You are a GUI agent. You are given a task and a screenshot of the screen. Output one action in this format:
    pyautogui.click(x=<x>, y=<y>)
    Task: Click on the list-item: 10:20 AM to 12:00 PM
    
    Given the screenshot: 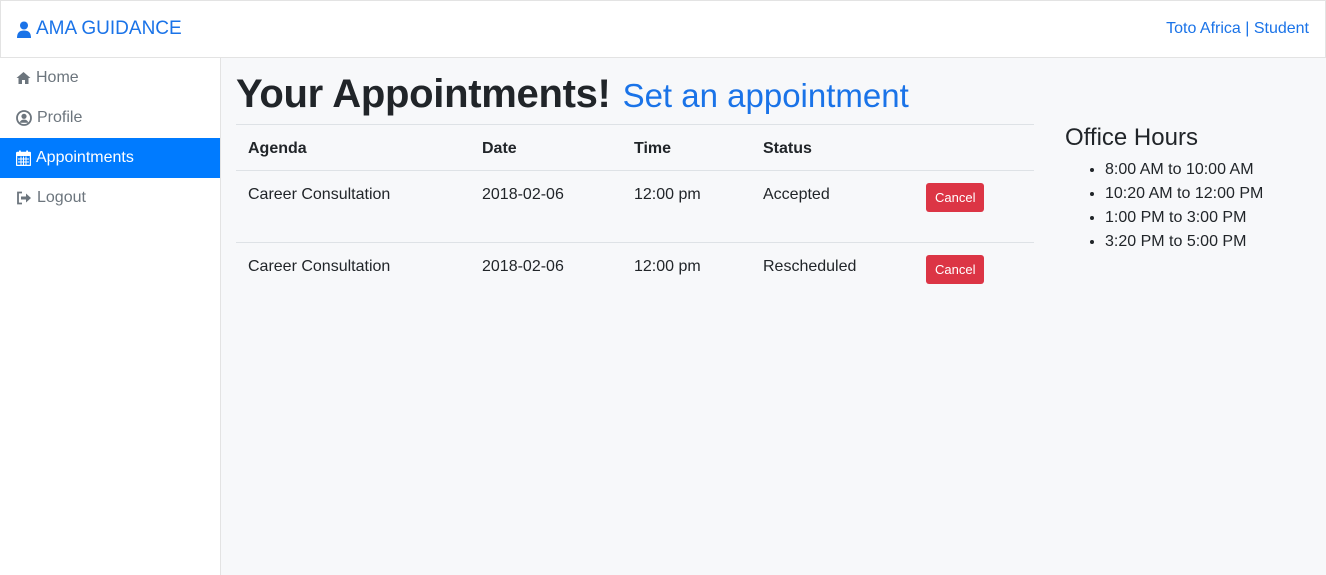 What is the action you would take?
    pyautogui.click(x=1210, y=194)
    